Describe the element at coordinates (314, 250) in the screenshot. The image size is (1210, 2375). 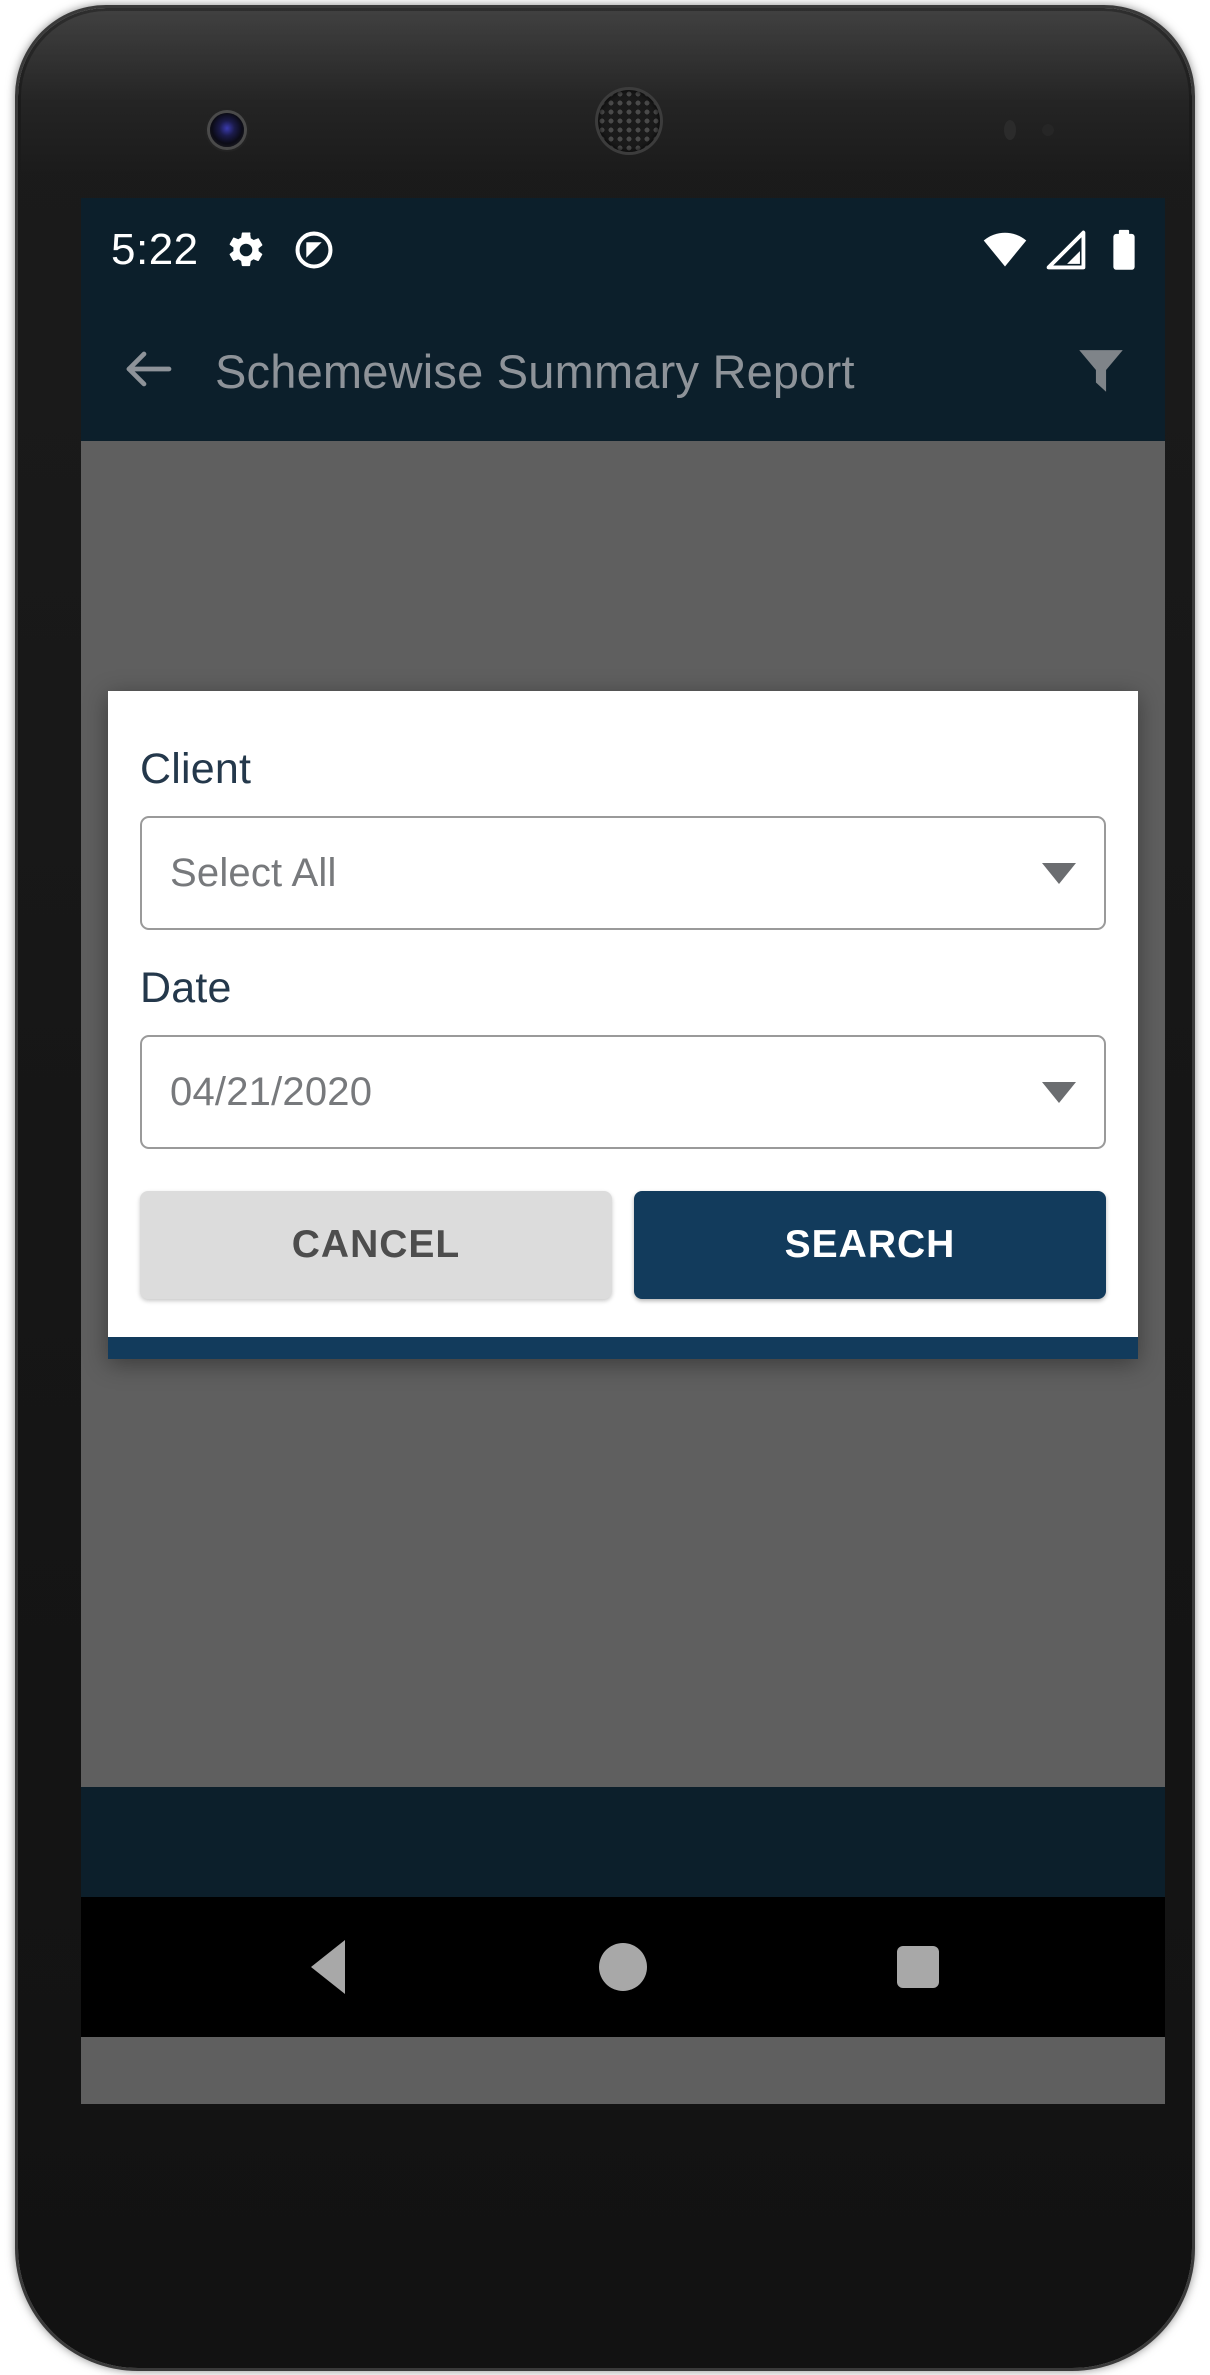
I see `do-not-disturb-icon` at that location.